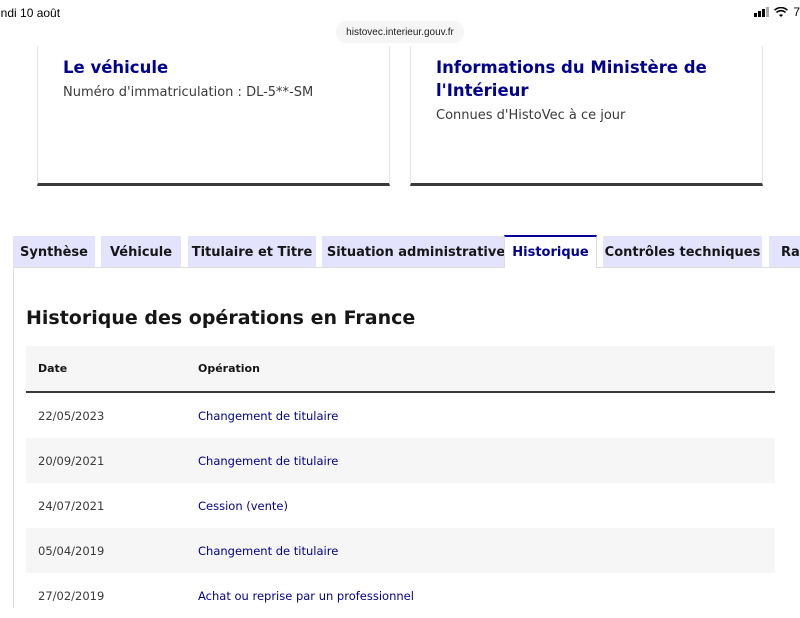 This screenshot has width=800, height=618. Describe the element at coordinates (400, 415) in the screenshot. I see `table-row: 22/05/2023 Changement de titulaire` at that location.